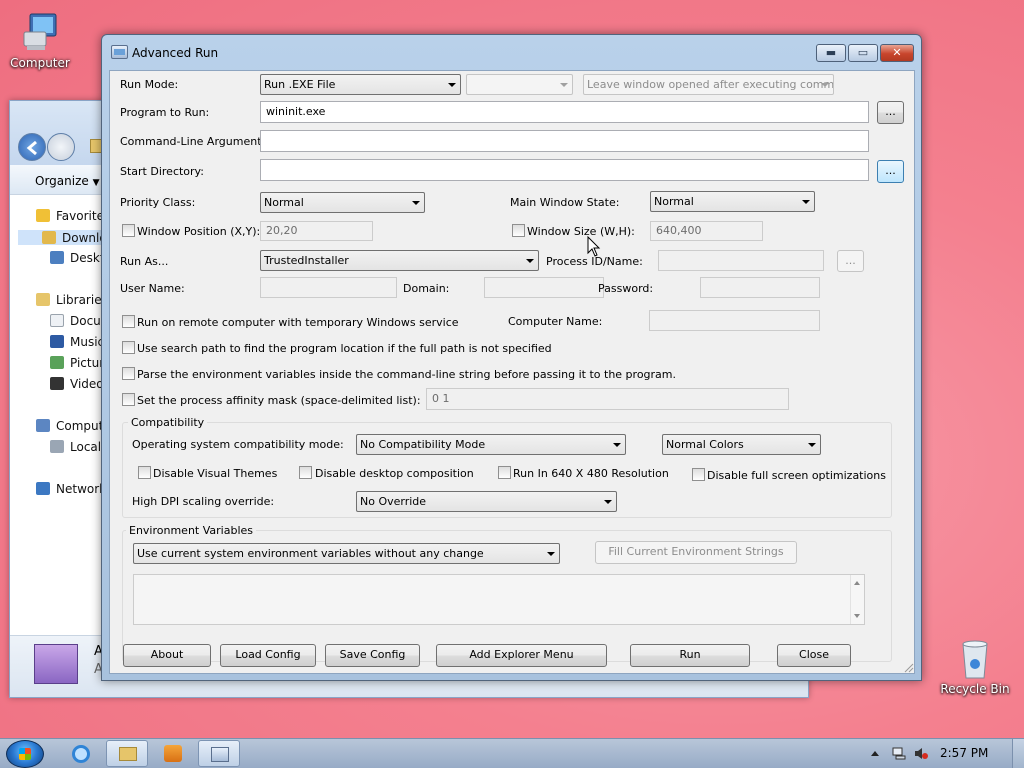 Image resolution: width=1024 pixels, height=768 pixels. What do you see at coordinates (491, 444) in the screenshot?
I see `os-compat-select: No Compatibility Mode` at bounding box center [491, 444].